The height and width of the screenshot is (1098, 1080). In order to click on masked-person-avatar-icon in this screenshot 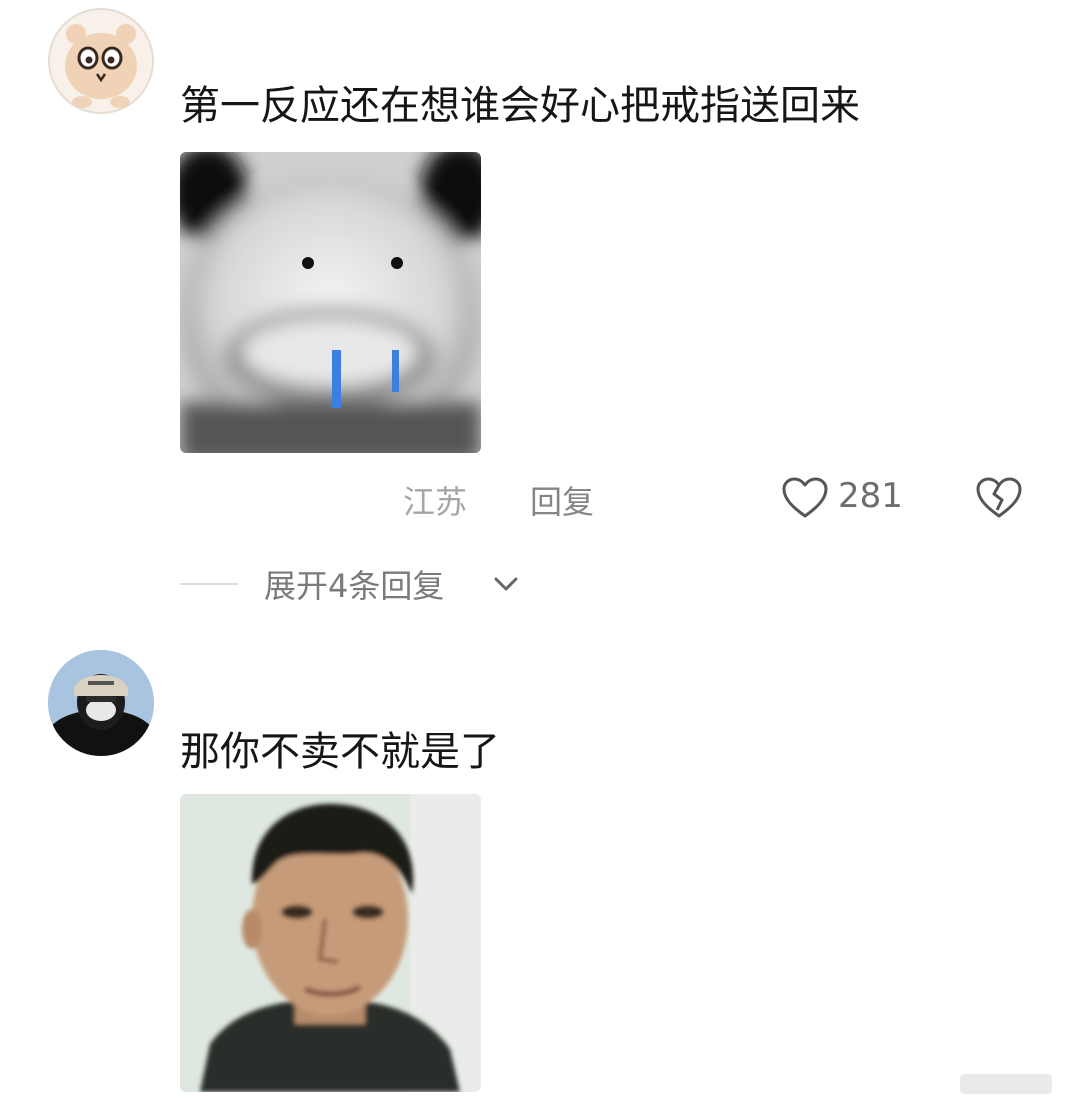, I will do `click(101, 703)`.